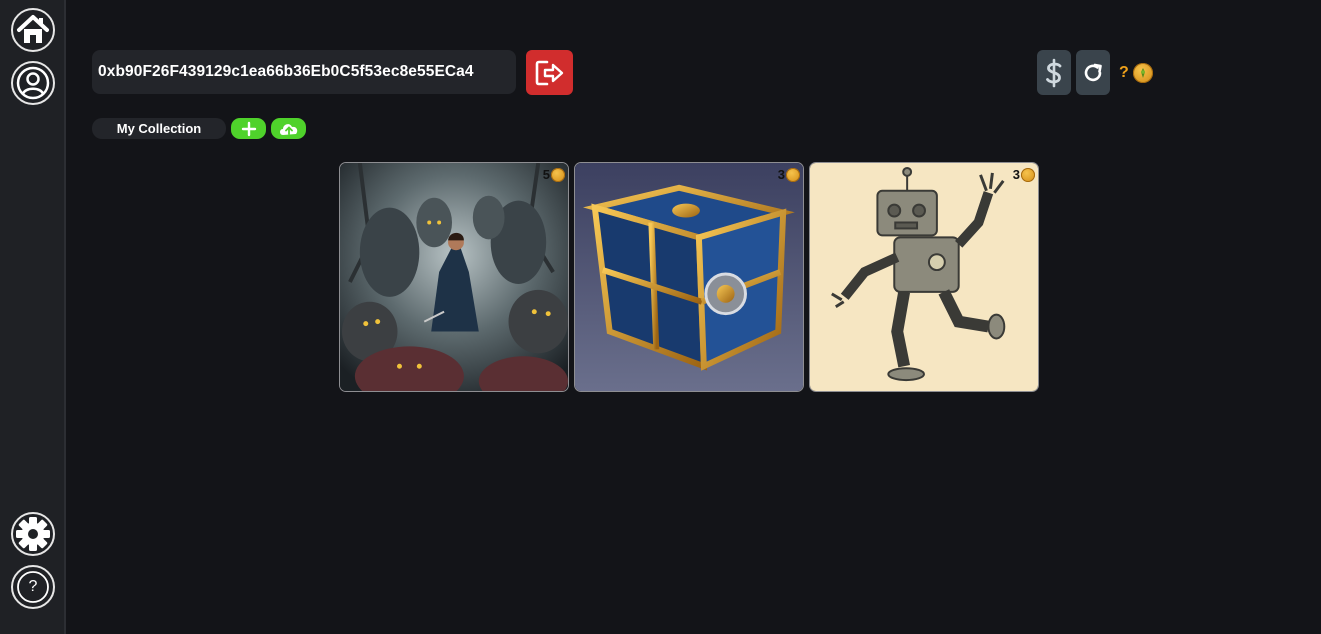 This screenshot has width=1321, height=634. I want to click on logout-icon, so click(549, 72).